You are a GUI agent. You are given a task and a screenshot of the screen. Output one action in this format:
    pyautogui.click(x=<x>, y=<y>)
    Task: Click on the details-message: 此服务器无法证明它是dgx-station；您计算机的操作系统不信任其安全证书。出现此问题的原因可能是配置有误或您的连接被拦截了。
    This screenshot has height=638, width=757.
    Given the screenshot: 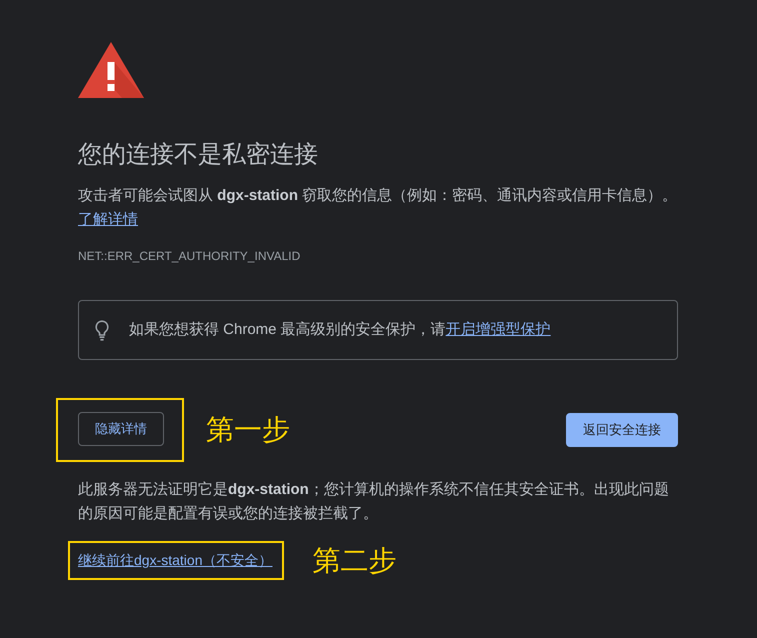 What is the action you would take?
    pyautogui.click(x=374, y=502)
    